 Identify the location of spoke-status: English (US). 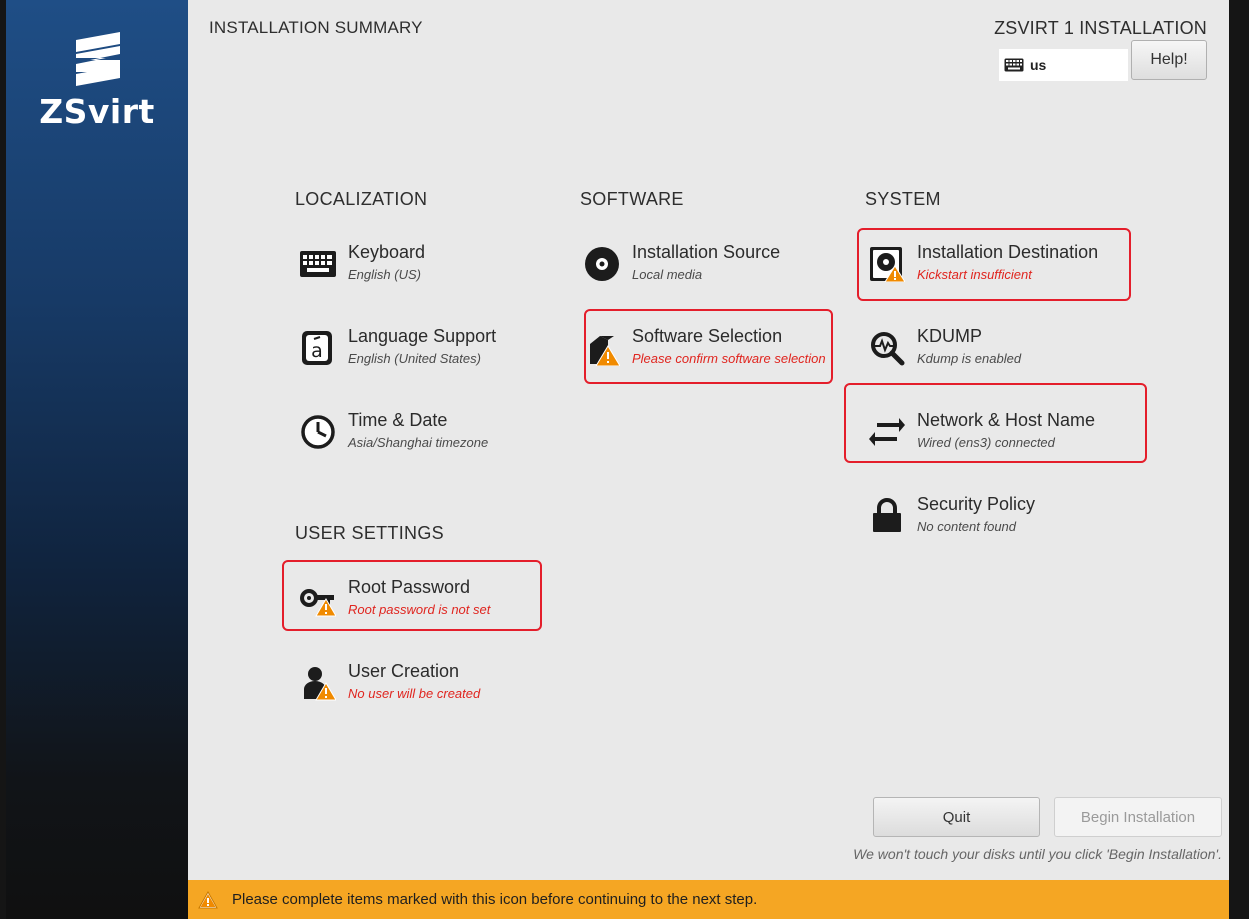
(384, 274).